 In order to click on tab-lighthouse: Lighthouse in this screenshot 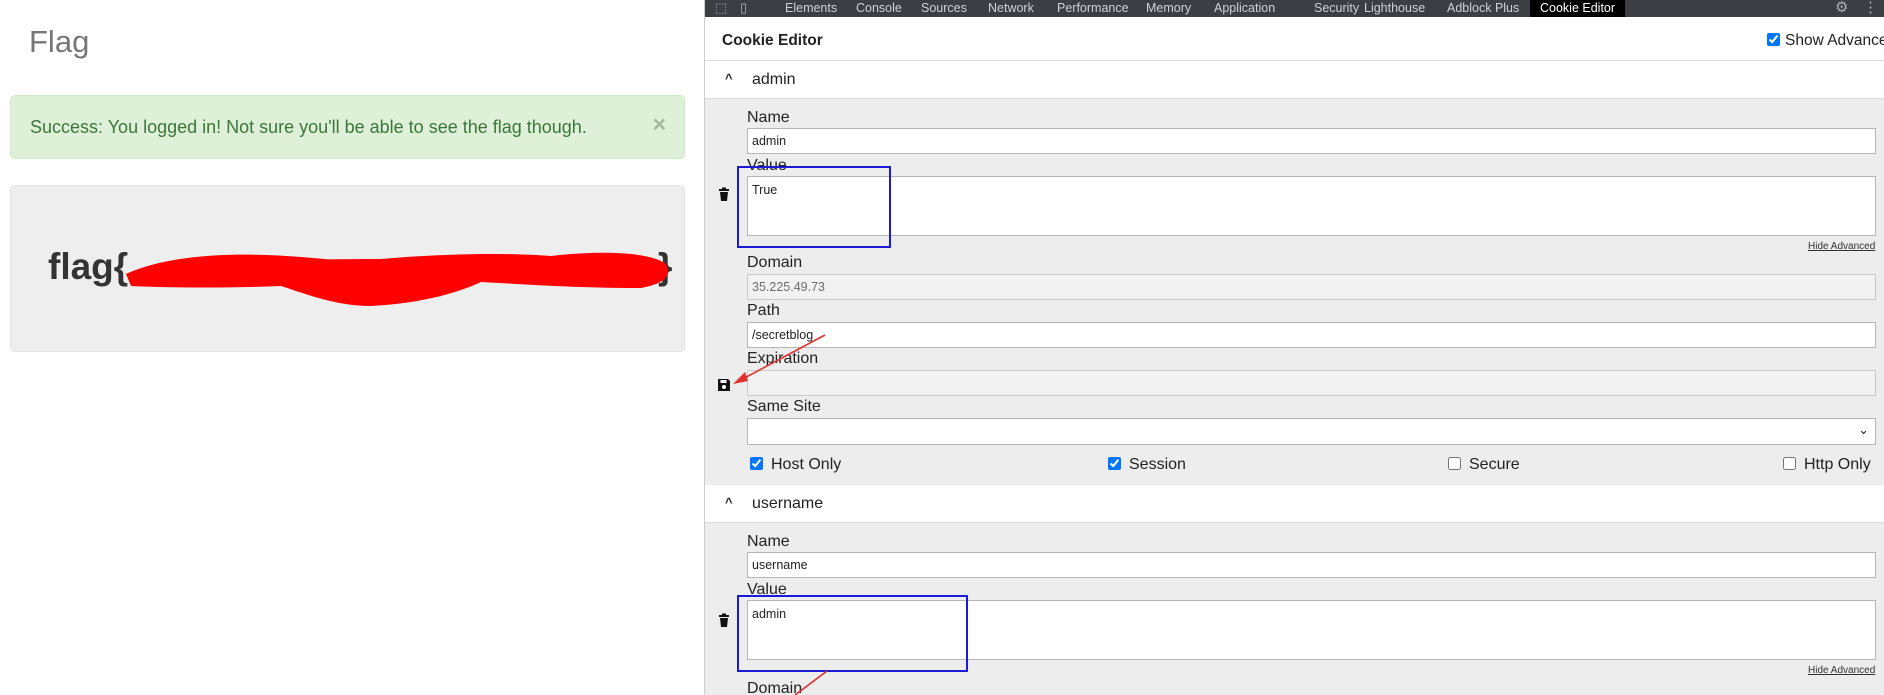, I will do `click(1394, 8)`.